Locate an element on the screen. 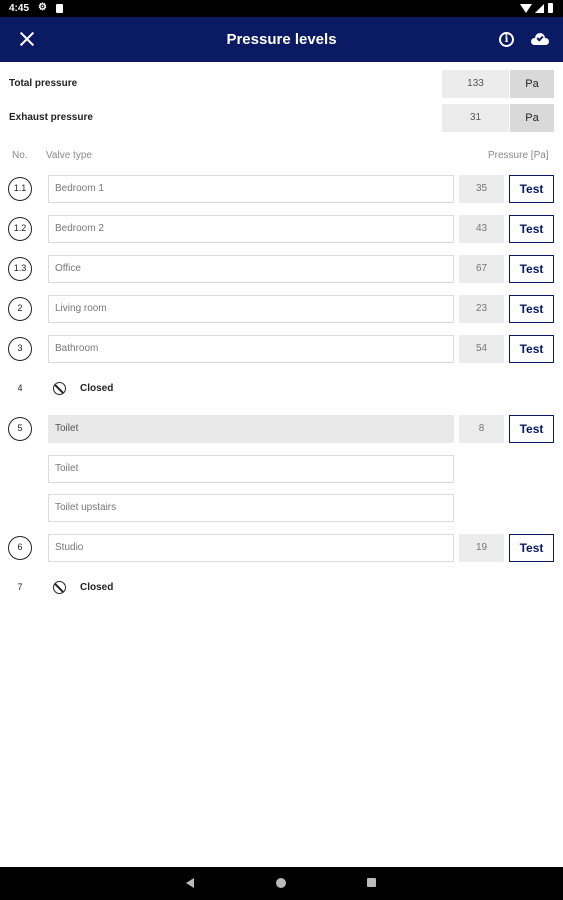 The height and width of the screenshot is (900, 563). valve-row: 2 Living room 23 Test is located at coordinates (281, 309).